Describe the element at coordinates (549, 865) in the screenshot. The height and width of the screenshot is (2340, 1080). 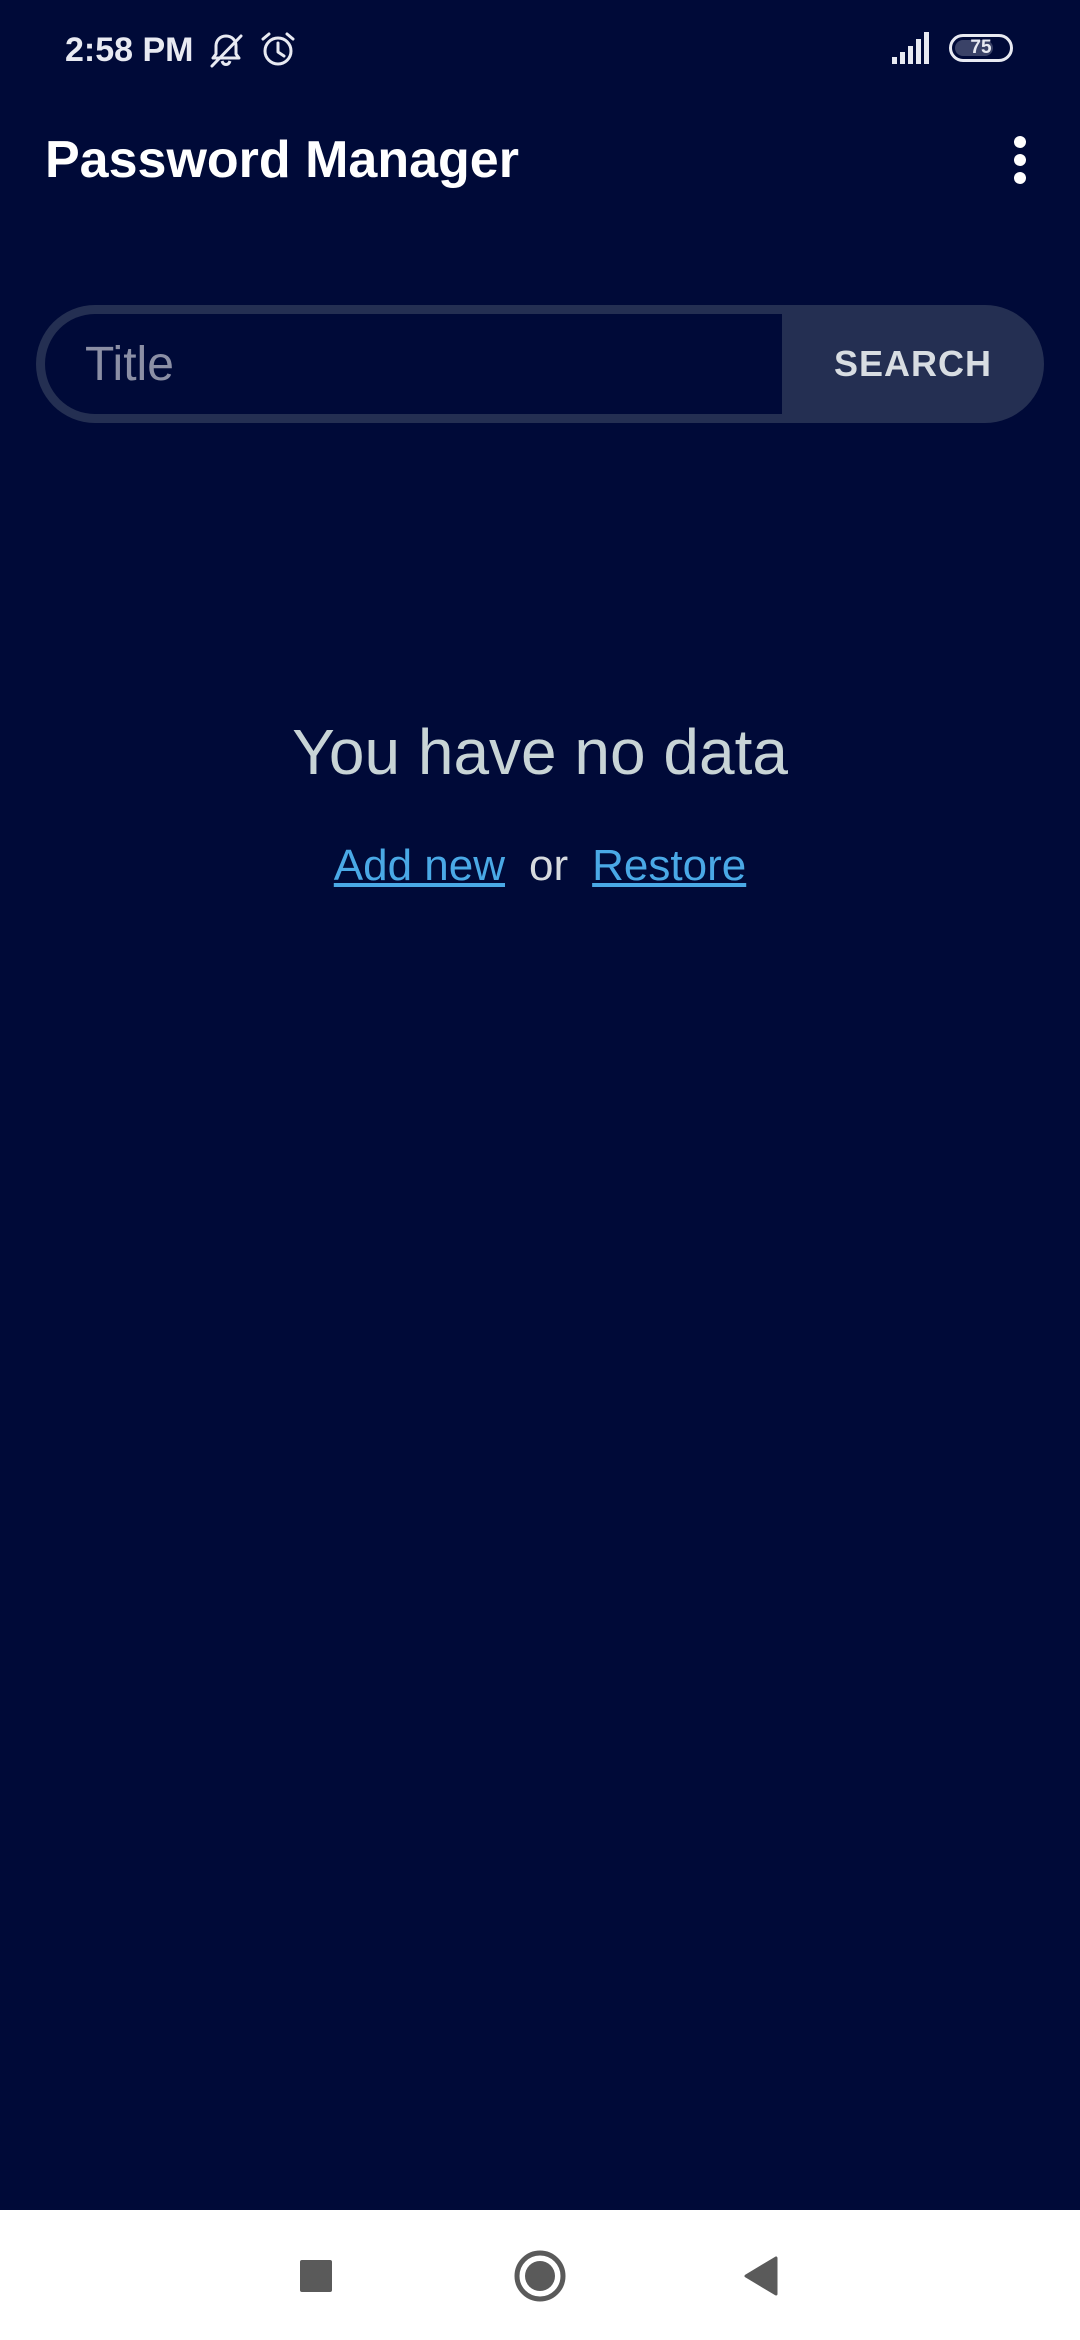
I see `or-separator: or` at that location.